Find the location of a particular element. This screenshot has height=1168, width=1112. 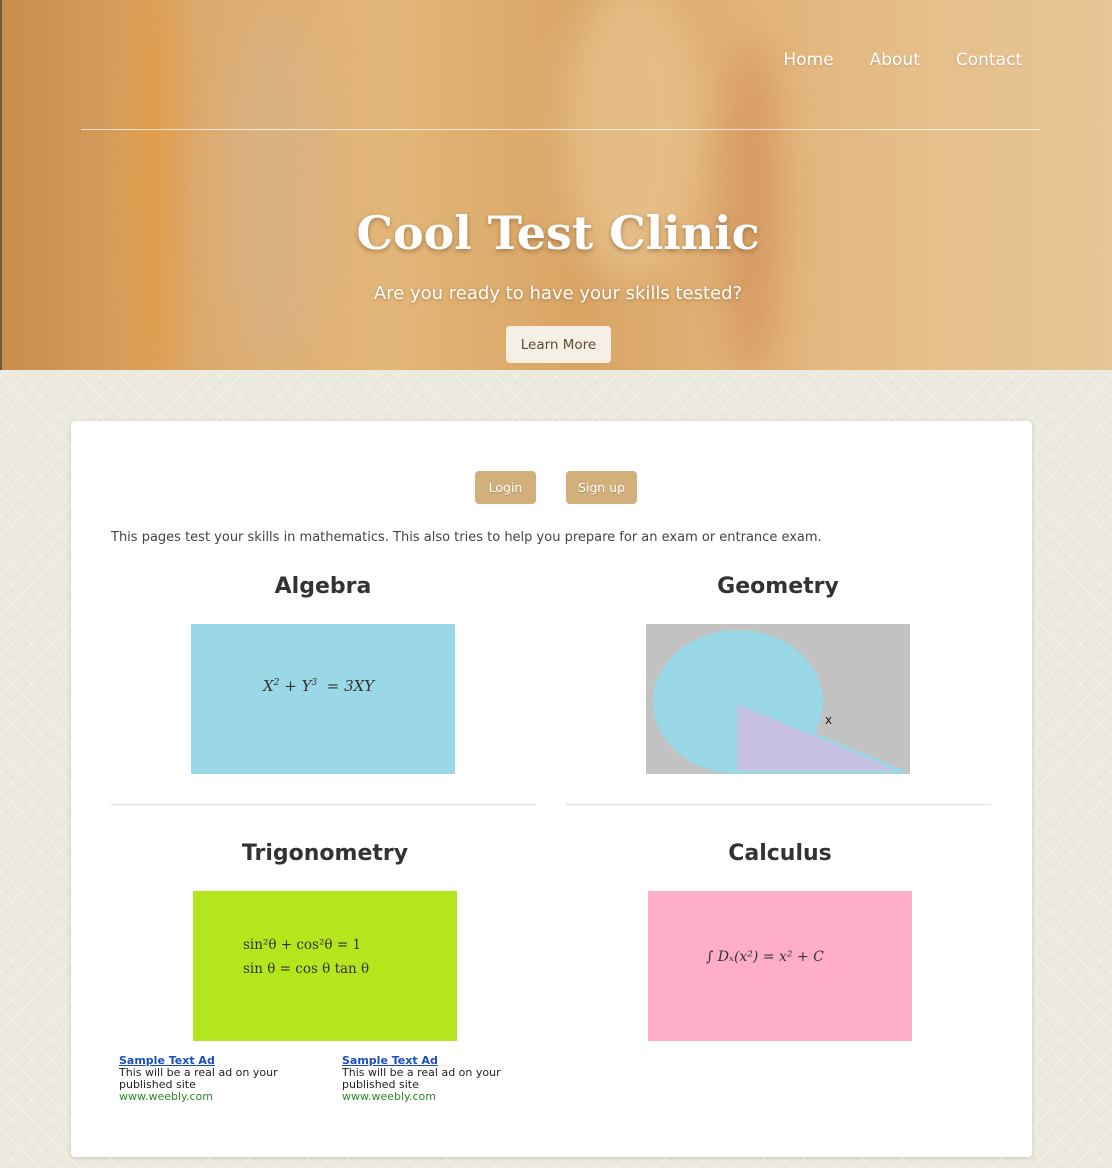

algebra-formula: X2 + Y3 = 3XY is located at coordinates (319, 686).